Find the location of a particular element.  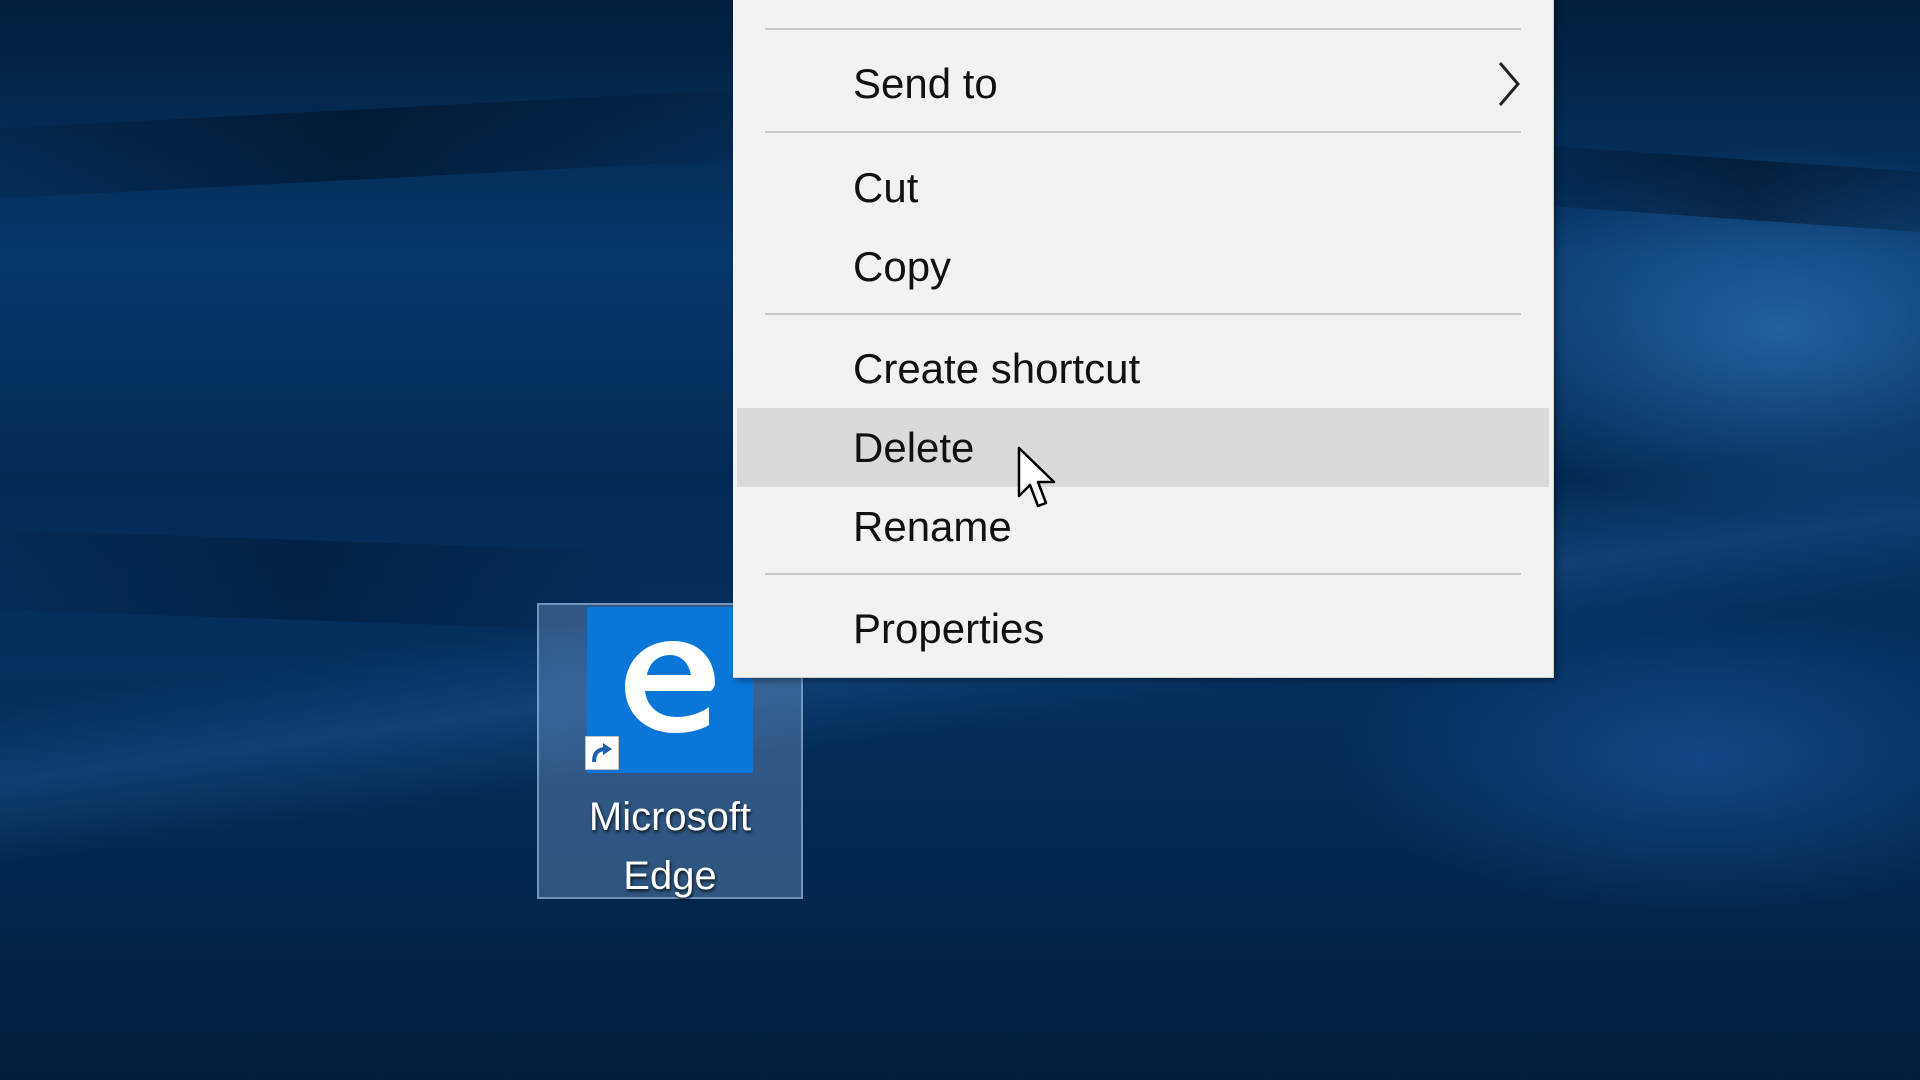

menu-item-label: Copy is located at coordinates (902, 266).